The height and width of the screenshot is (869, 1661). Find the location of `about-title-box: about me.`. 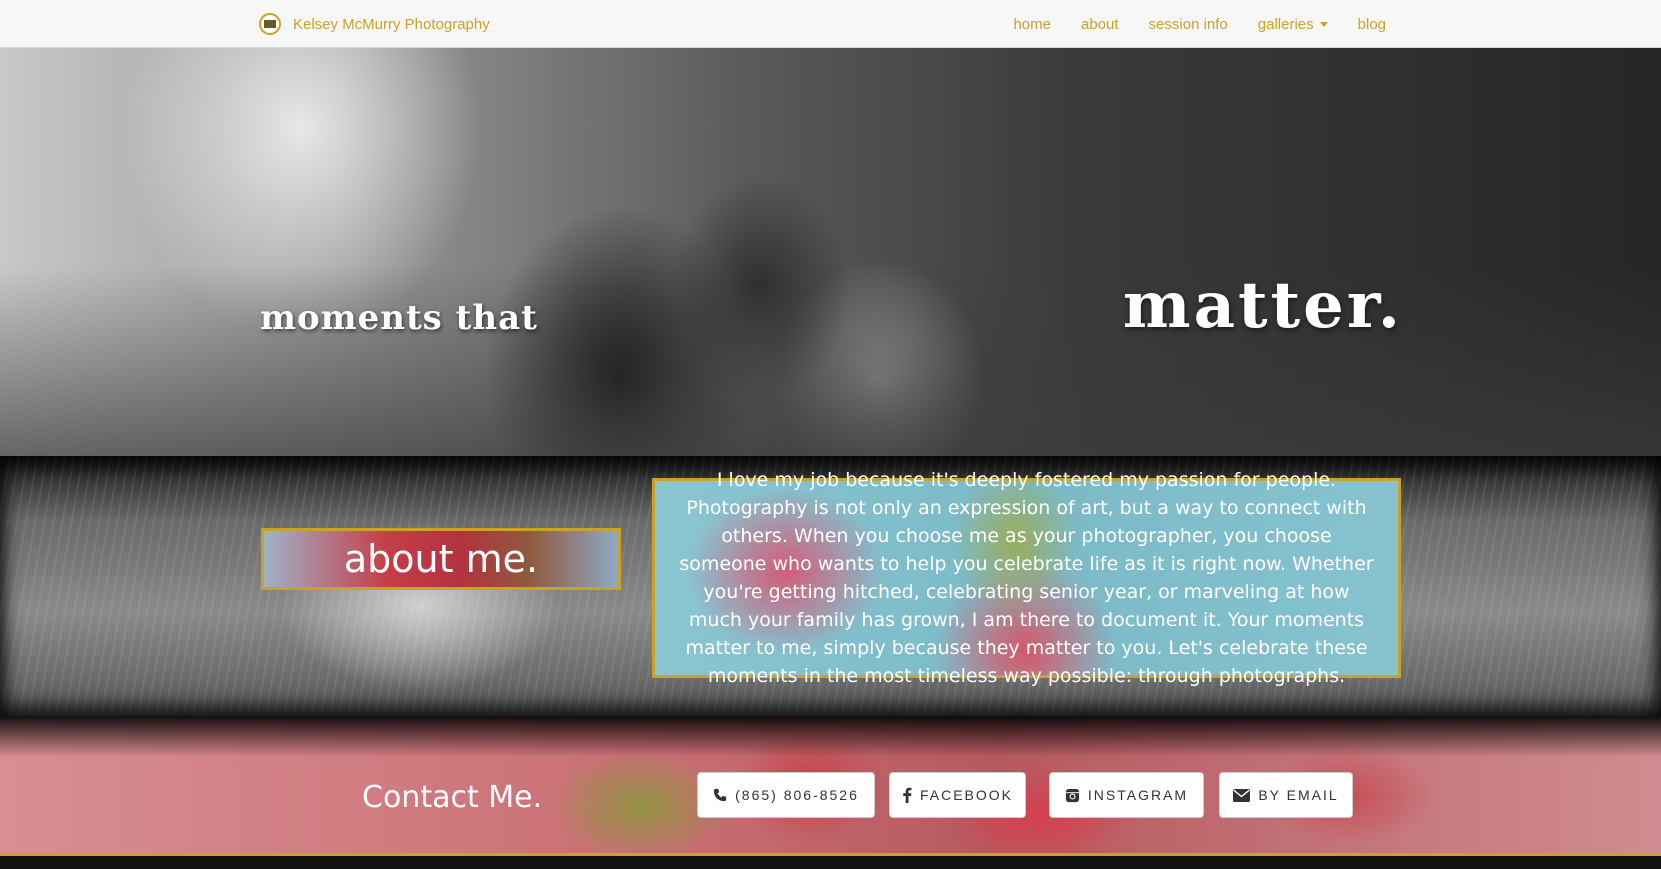

about-title-box: about me. is located at coordinates (441, 559).